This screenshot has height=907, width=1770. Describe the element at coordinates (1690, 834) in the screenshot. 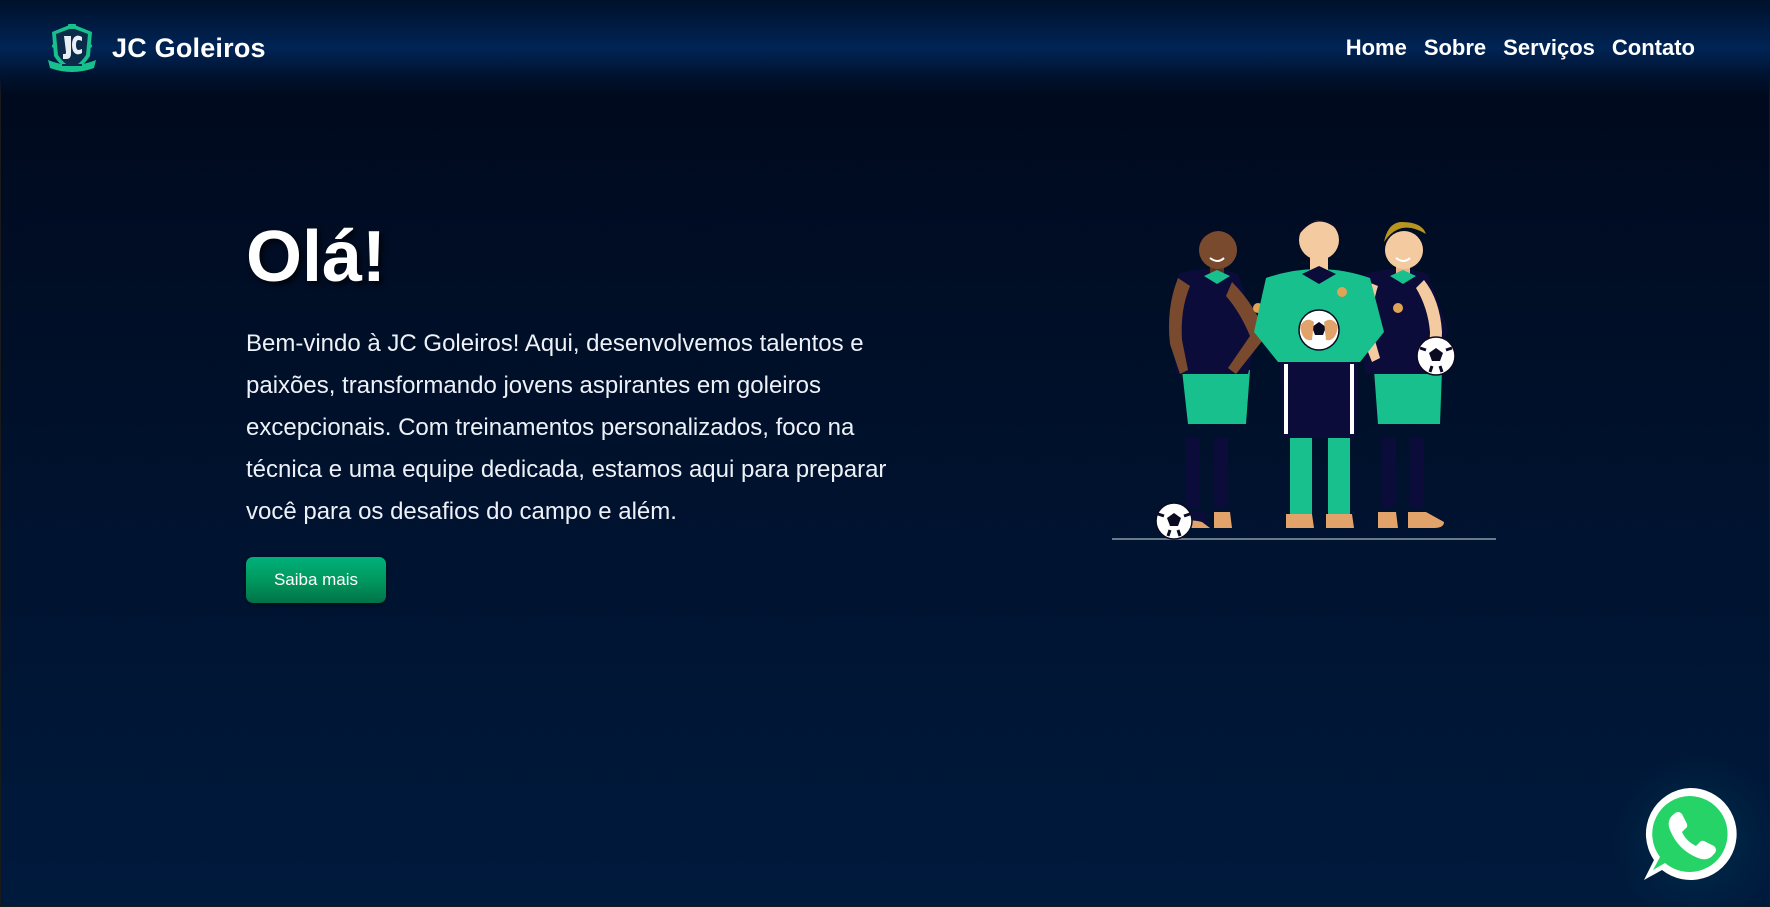

I see `whatsapp-icon` at that location.